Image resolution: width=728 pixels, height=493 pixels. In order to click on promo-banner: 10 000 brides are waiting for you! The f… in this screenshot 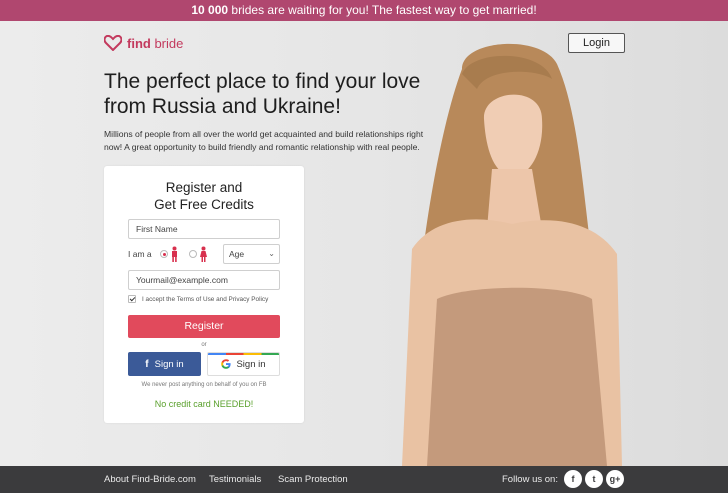, I will do `click(364, 10)`.